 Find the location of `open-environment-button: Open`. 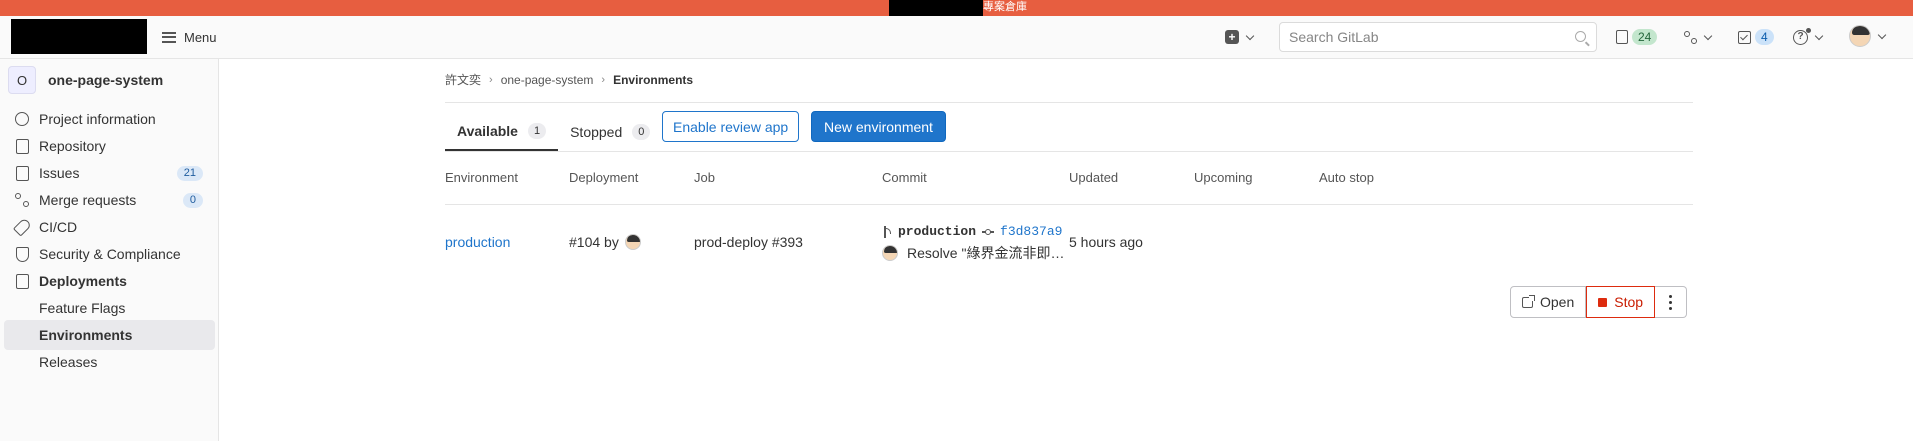

open-environment-button: Open is located at coordinates (1548, 302).